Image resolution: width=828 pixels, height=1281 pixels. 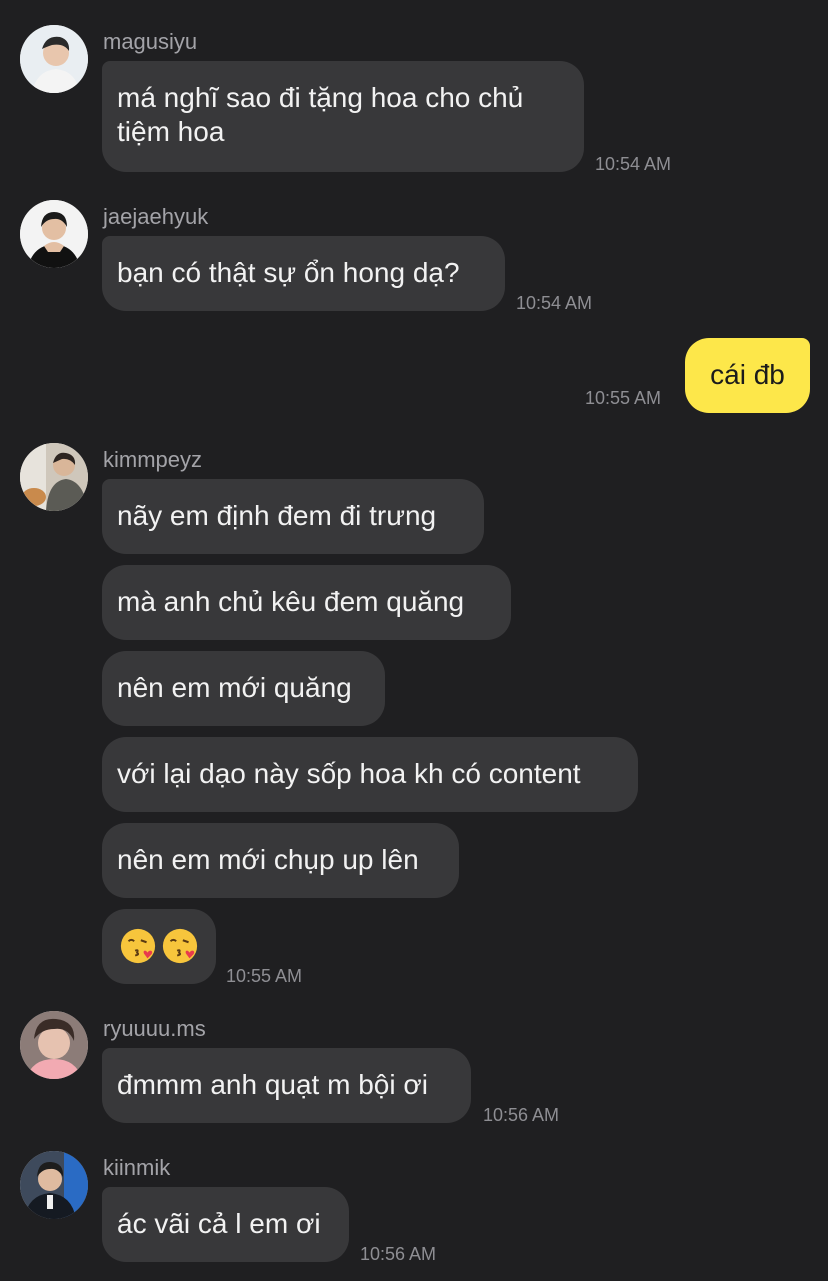 I want to click on avatar-photo-ryuuuu-ms, so click(x=54, y=1045).